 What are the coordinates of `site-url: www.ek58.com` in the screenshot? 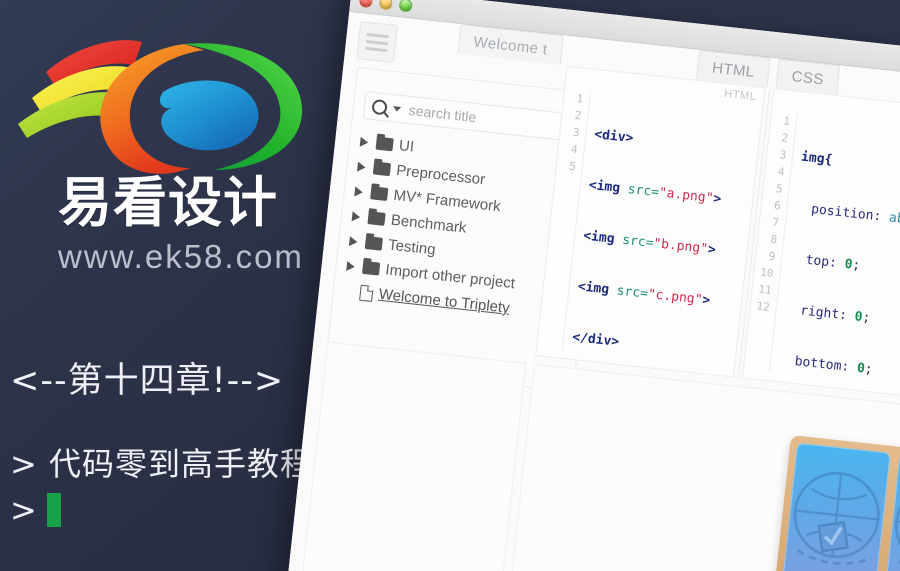 It's located at (181, 256).